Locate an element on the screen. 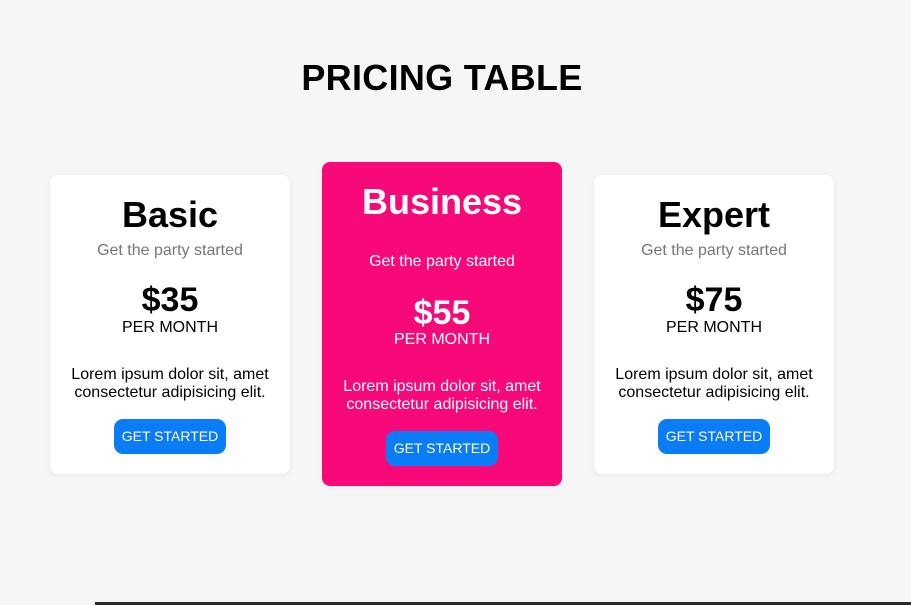 The height and width of the screenshot is (605, 911). get-started-button-business: GET STARTED is located at coordinates (442, 448).